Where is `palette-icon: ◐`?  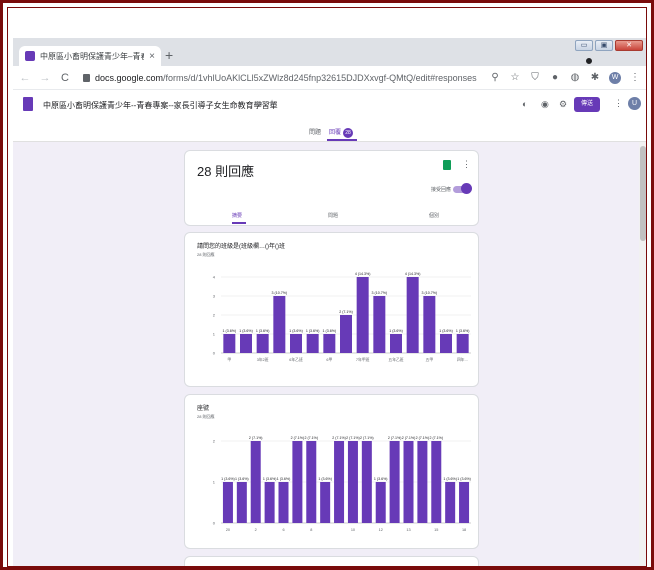 palette-icon: ◐ is located at coordinates (524, 104).